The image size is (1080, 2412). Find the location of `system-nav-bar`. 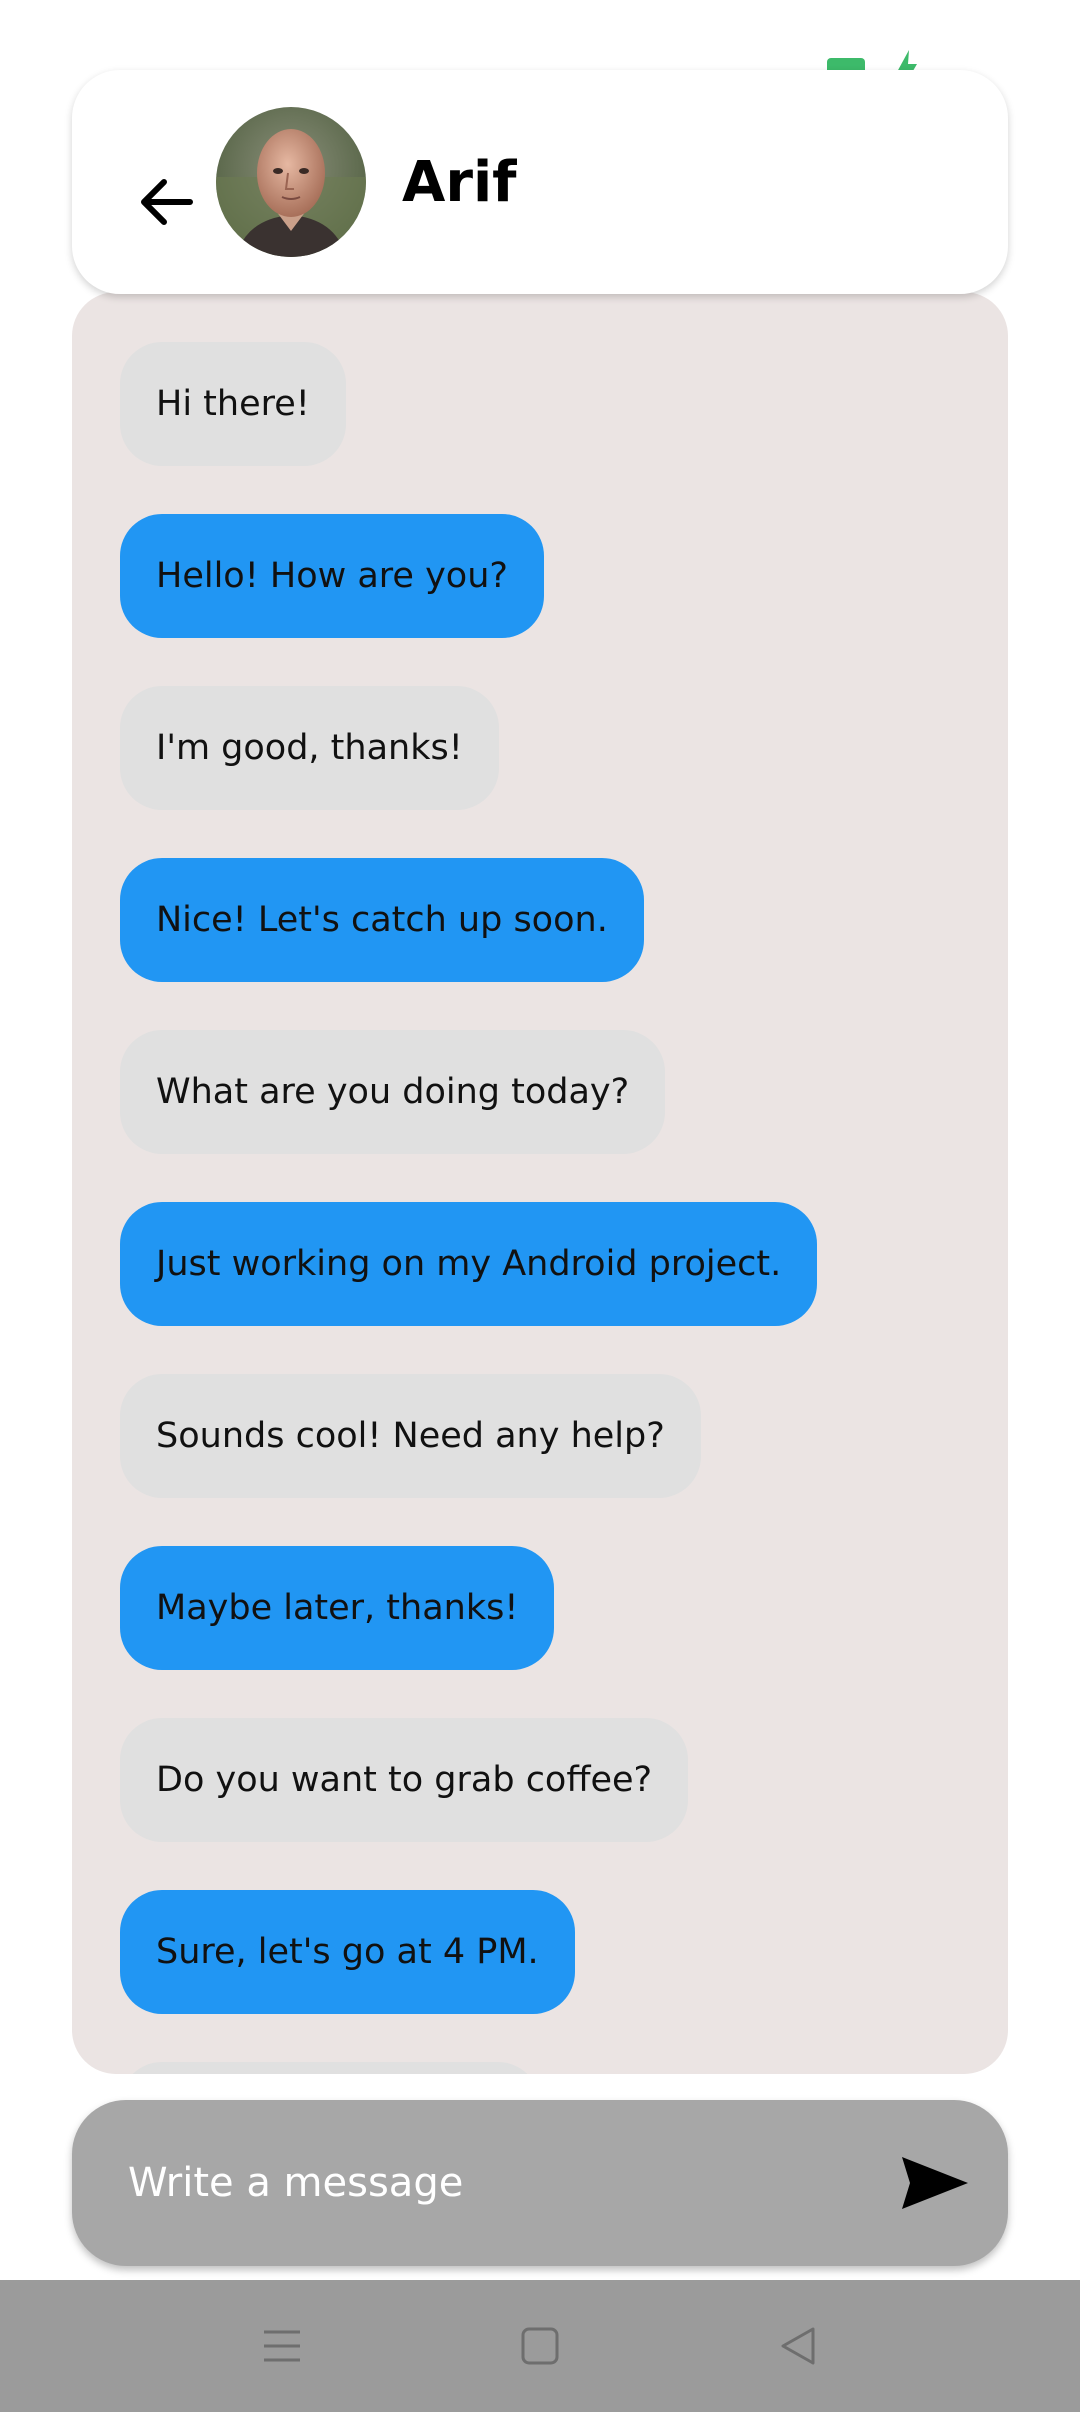

system-nav-bar is located at coordinates (540, 2346).